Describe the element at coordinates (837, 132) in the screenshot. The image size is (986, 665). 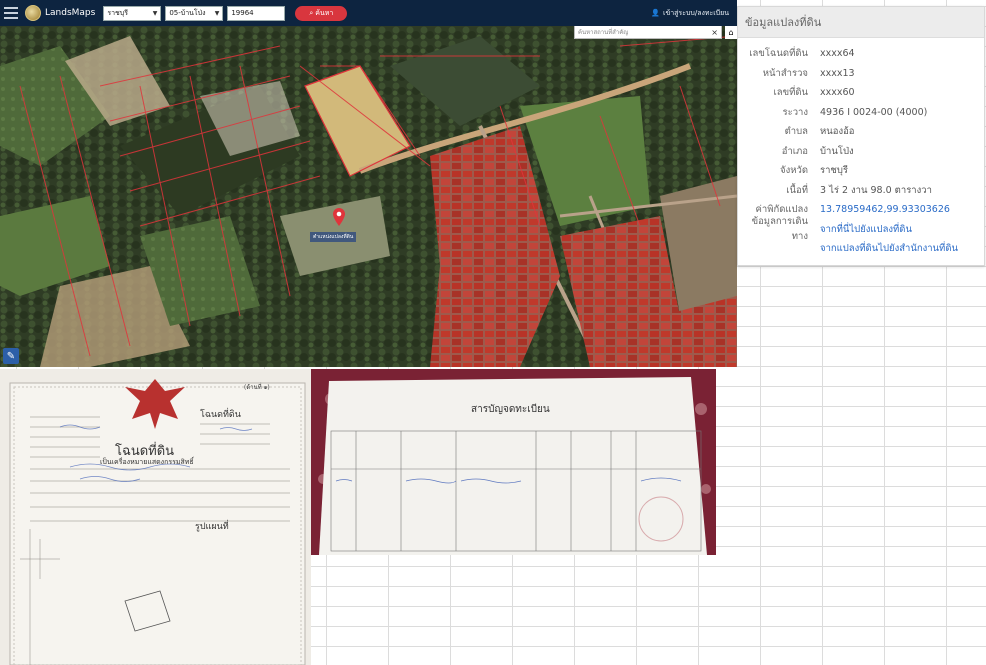
I see `row-value: หนองอ้อ` at that location.